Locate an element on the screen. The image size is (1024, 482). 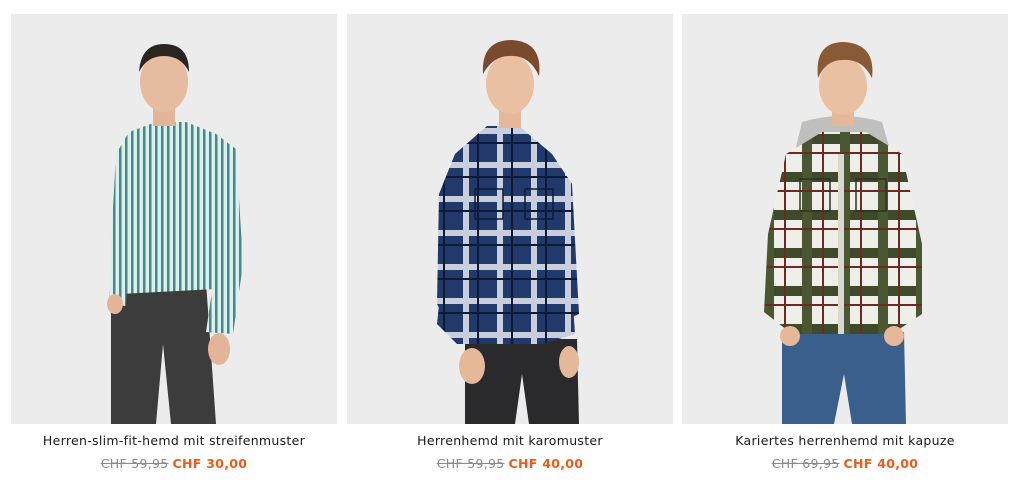
price-row: CHF 69,95 CHF 40,00 is located at coordinates (845, 463).